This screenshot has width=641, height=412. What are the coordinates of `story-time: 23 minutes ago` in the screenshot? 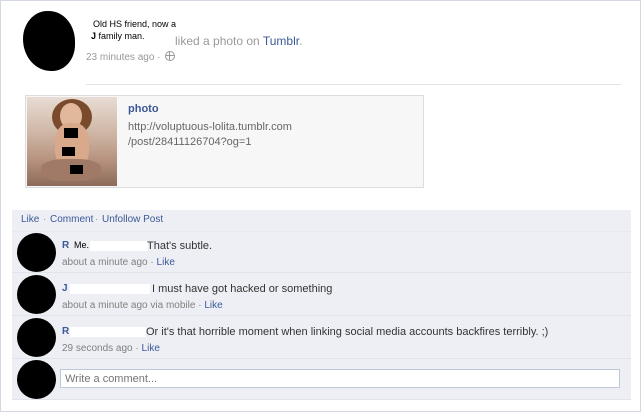 It's located at (120, 57).